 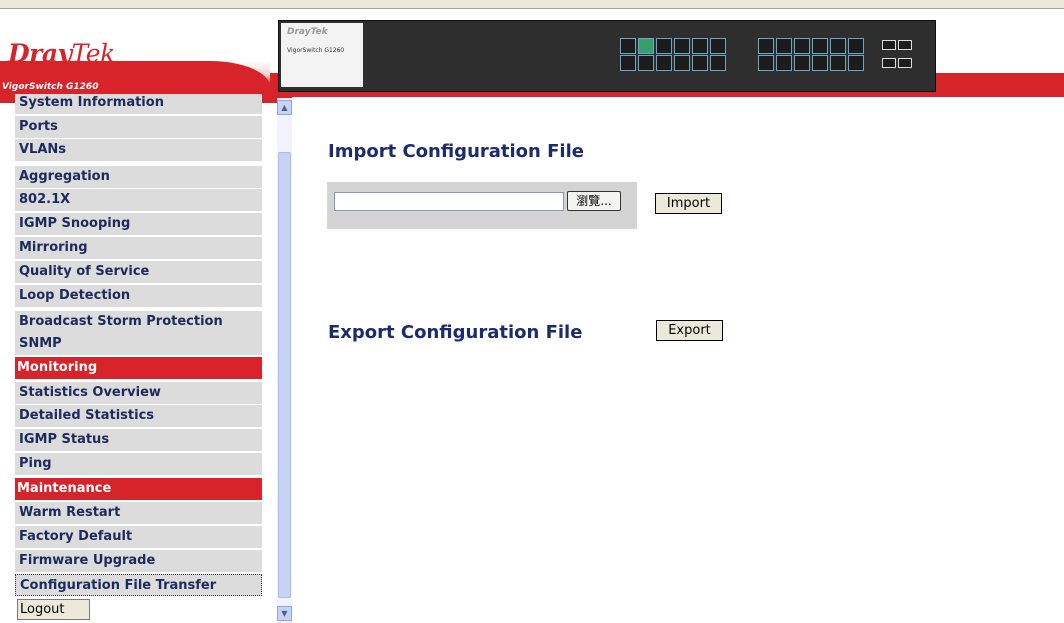 I want to click on port-group-1-lower, so click(x=673, y=73).